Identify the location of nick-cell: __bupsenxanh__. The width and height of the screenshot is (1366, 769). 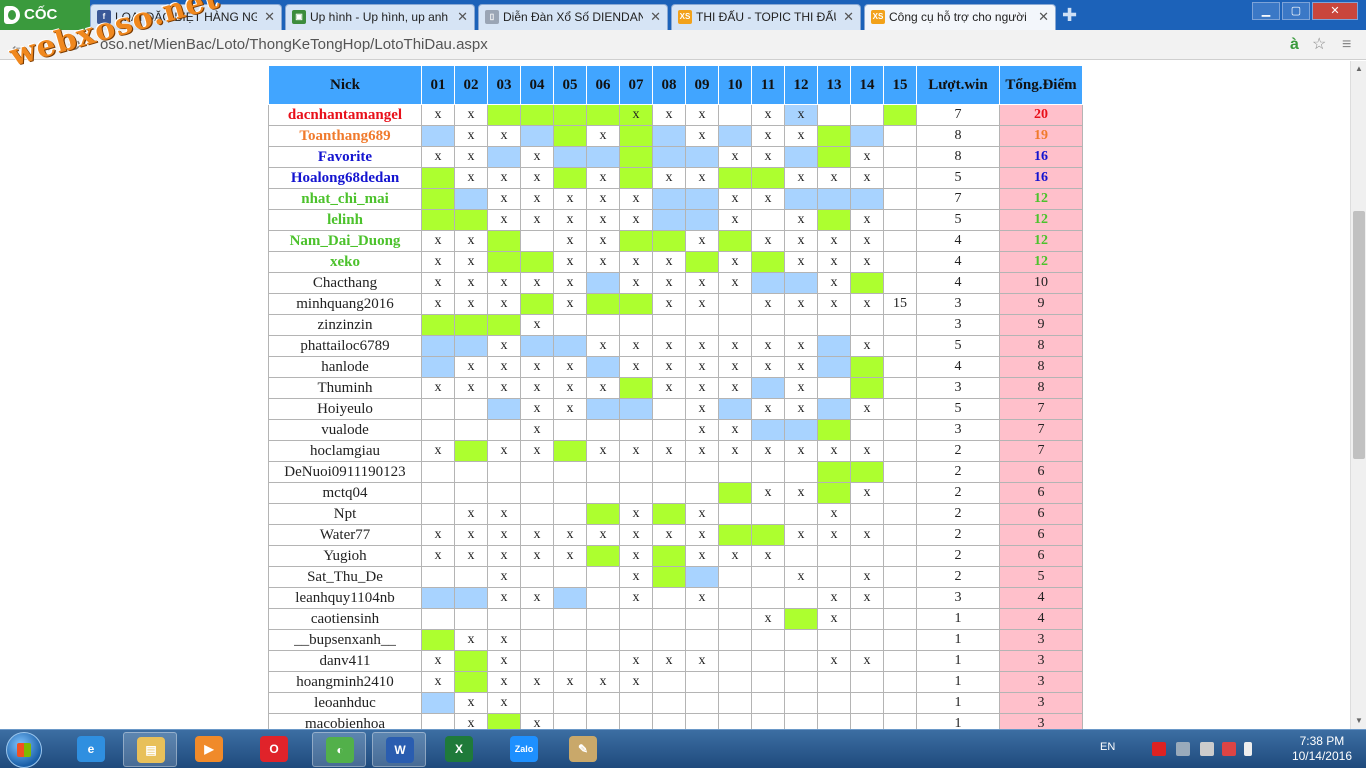
(345, 640).